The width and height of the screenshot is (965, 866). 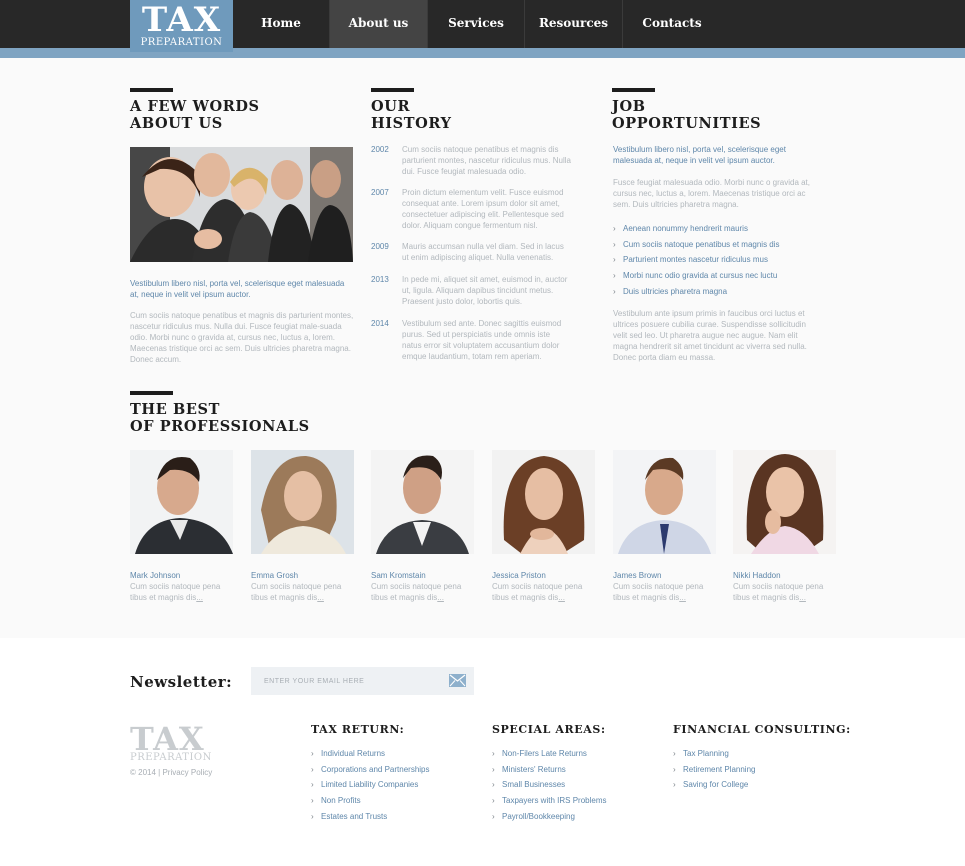 What do you see at coordinates (171, 757) in the screenshot?
I see `footer-logo-subtitle: PREPARATION` at bounding box center [171, 757].